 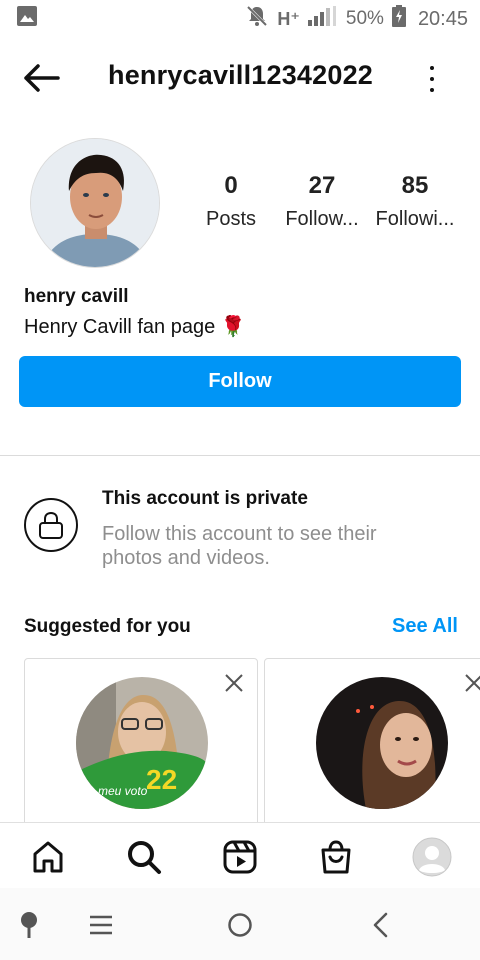 I want to click on shop-icon, so click(x=336, y=857).